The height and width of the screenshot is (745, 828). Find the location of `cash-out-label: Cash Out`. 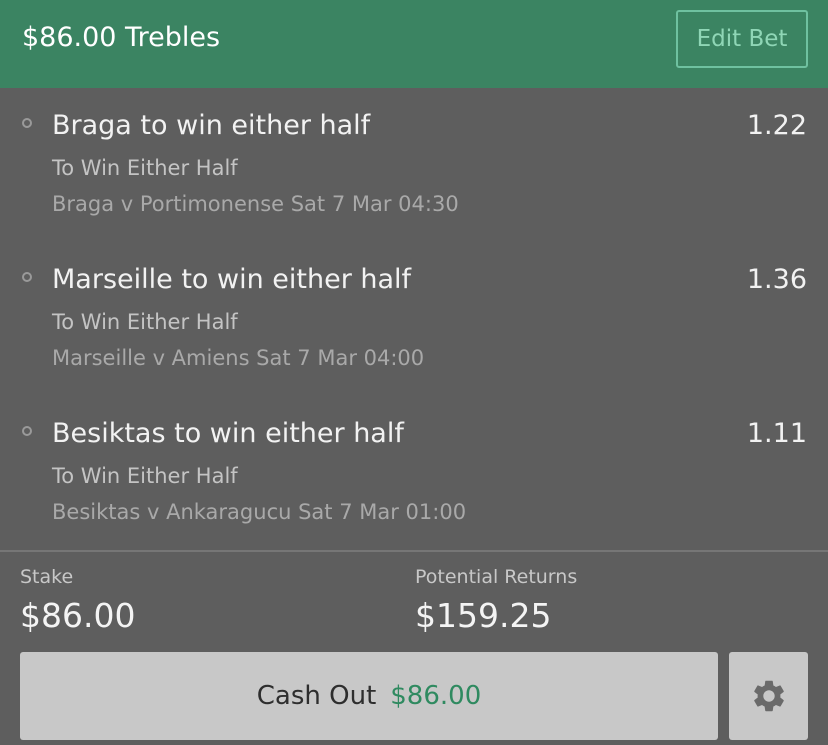

cash-out-label: Cash Out is located at coordinates (316, 696).